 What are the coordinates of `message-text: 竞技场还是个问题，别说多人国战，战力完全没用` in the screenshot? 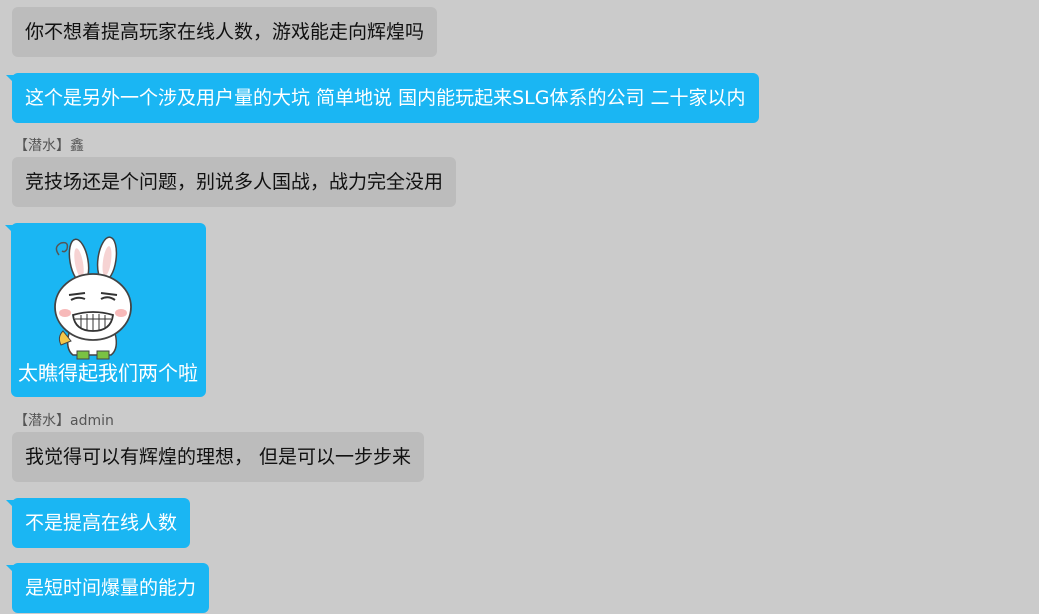 It's located at (234, 182).